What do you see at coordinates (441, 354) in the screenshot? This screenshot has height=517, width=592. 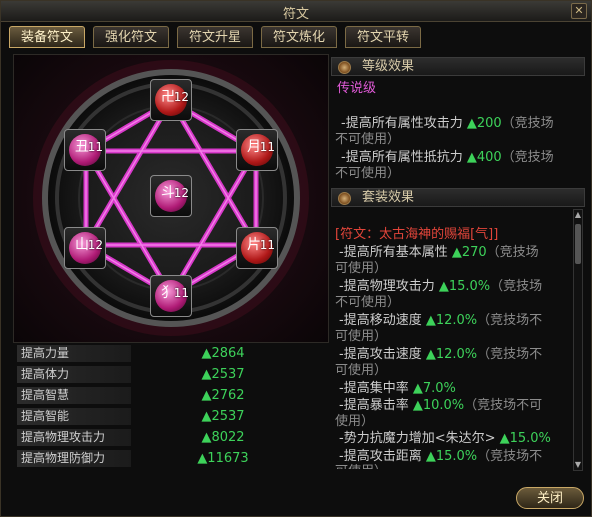 I see `set-effect-line: -提高攻击速度 ▲12.0%（竞技场不` at bounding box center [441, 354].